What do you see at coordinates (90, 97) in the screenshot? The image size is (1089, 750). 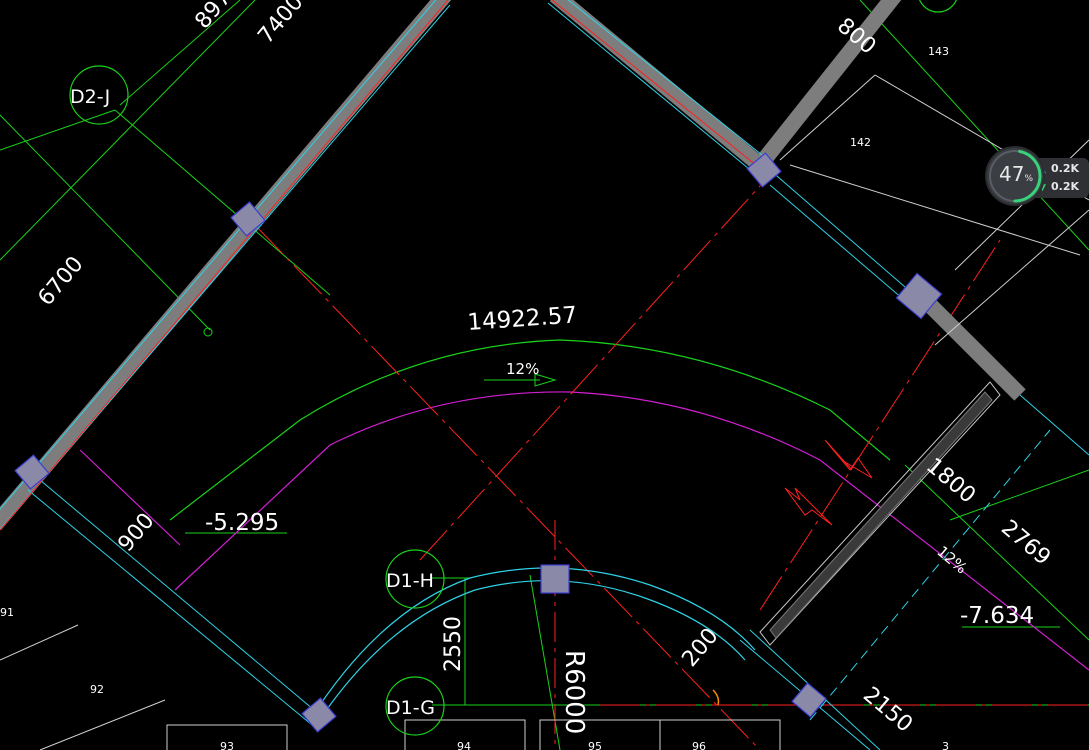 I see `axis-bubble-d2j-label: D2-J` at bounding box center [90, 97].